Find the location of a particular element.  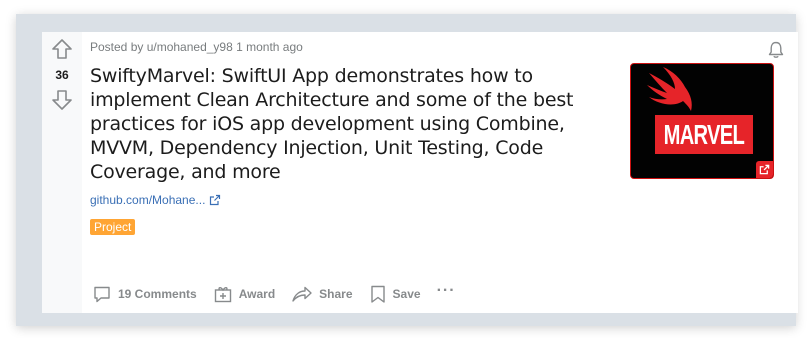

upvote-icon is located at coordinates (62, 49).